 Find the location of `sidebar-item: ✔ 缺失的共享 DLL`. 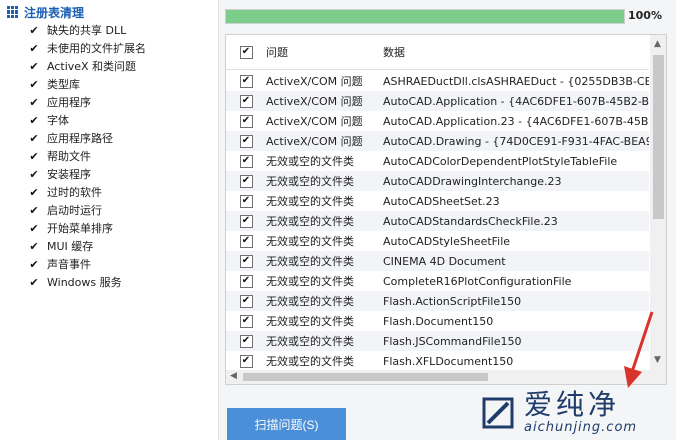

sidebar-item: ✔ 缺失的共享 DLL is located at coordinates (87, 30).